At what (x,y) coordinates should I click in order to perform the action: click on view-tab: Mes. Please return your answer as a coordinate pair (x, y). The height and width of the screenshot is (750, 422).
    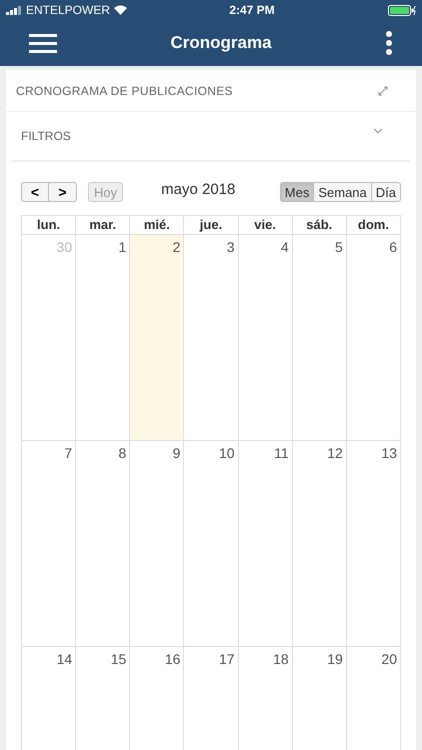
    Looking at the image, I should click on (297, 192).